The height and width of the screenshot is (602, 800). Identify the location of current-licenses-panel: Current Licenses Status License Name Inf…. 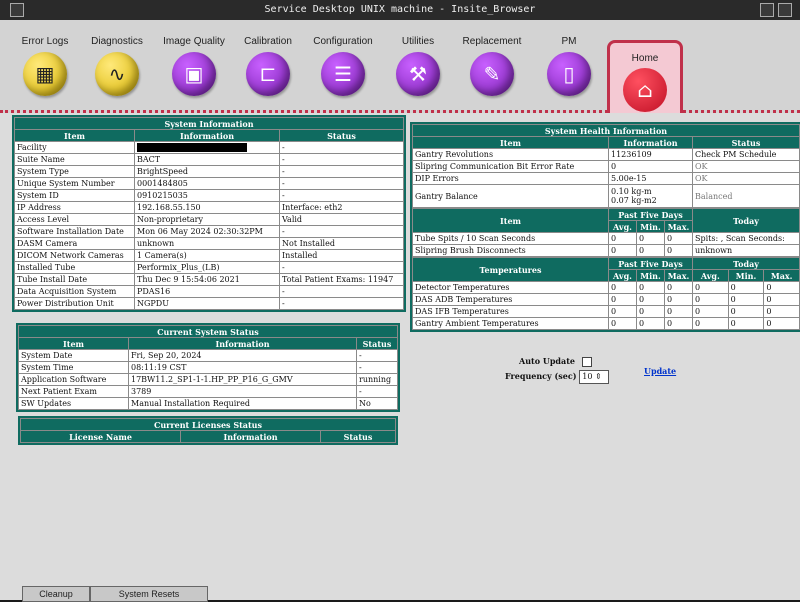
(208, 430).